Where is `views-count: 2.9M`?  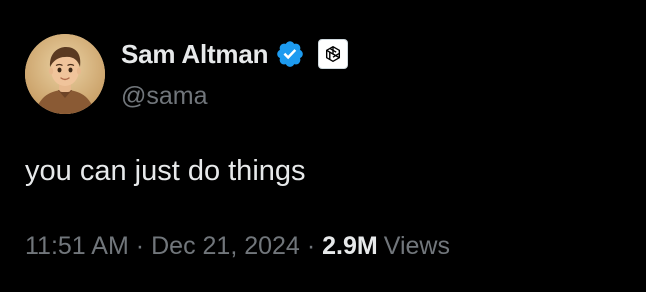
views-count: 2.9M is located at coordinates (350, 246).